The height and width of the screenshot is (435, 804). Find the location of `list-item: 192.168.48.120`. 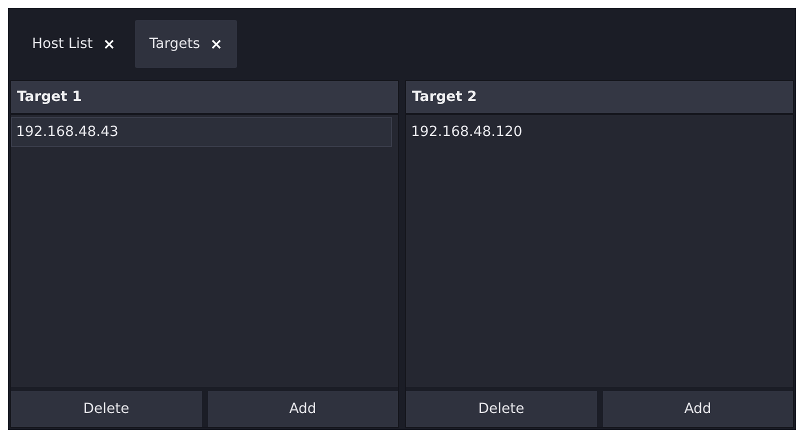

list-item: 192.168.48.120 is located at coordinates (596, 132).